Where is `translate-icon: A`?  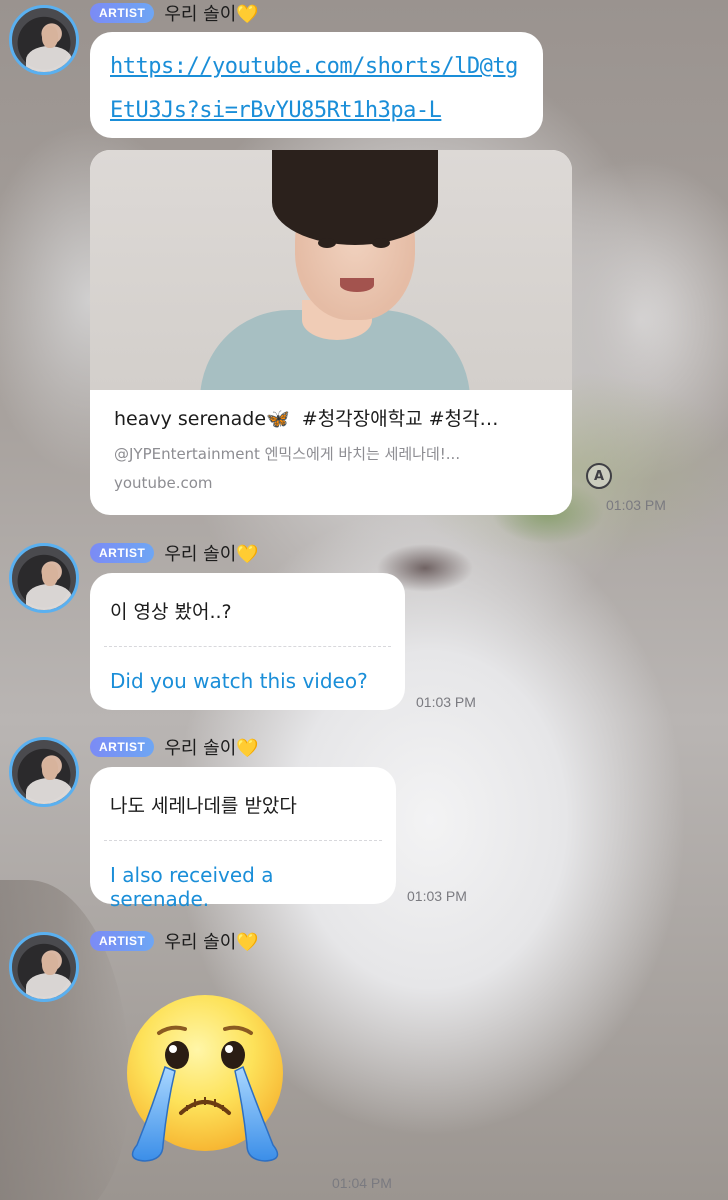 translate-icon: A is located at coordinates (599, 476).